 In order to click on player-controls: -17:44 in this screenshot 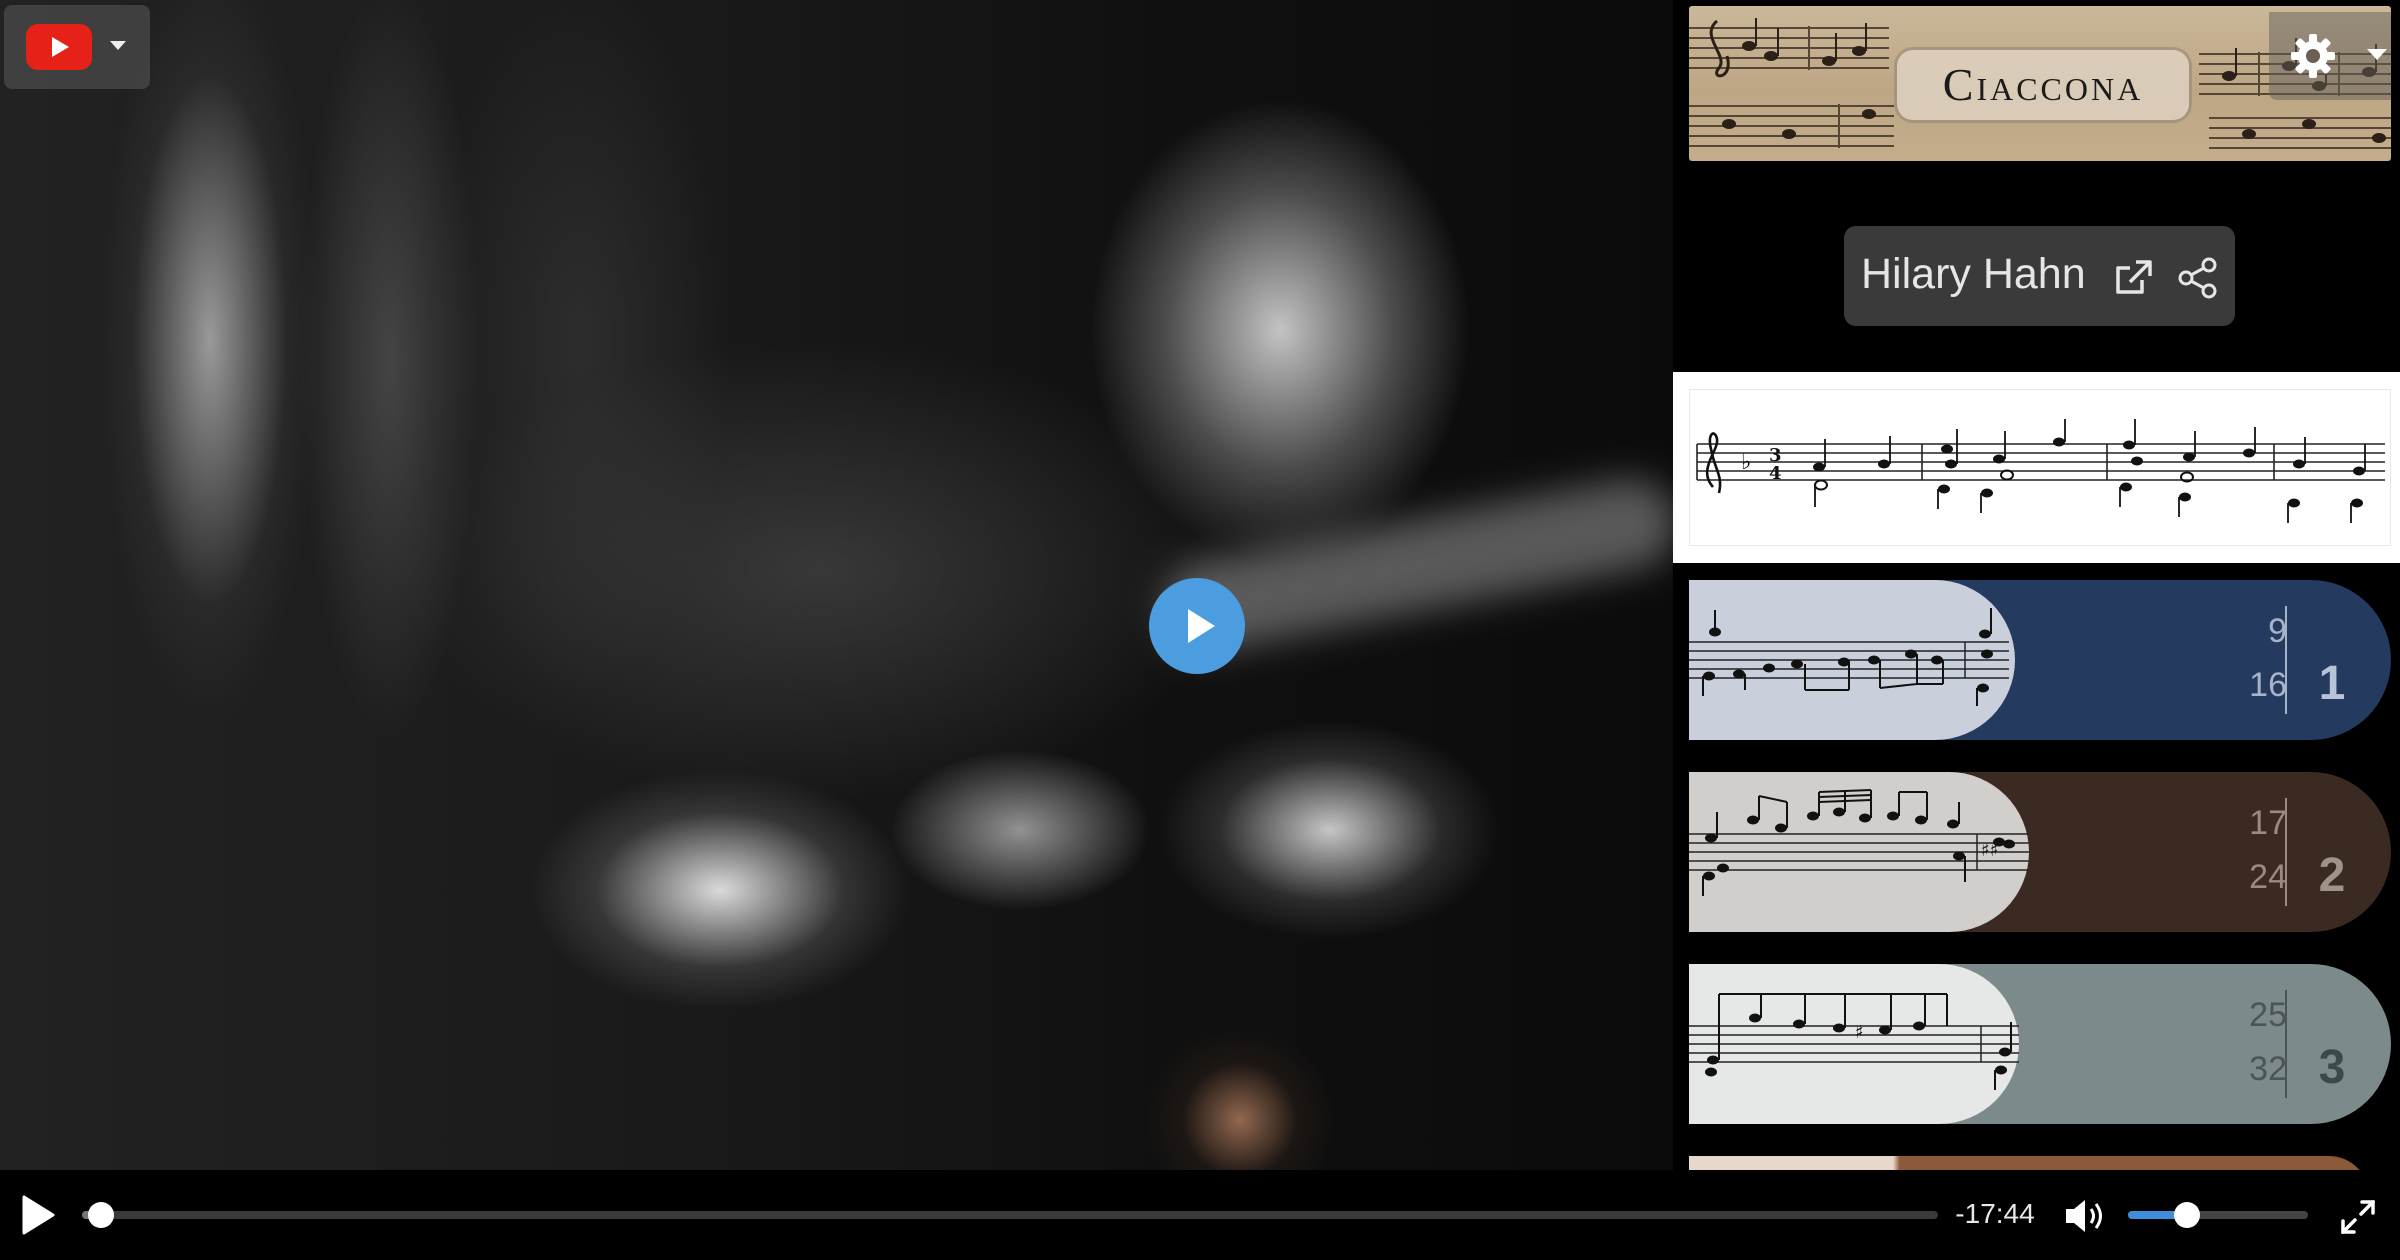, I will do `click(1200, 1215)`.